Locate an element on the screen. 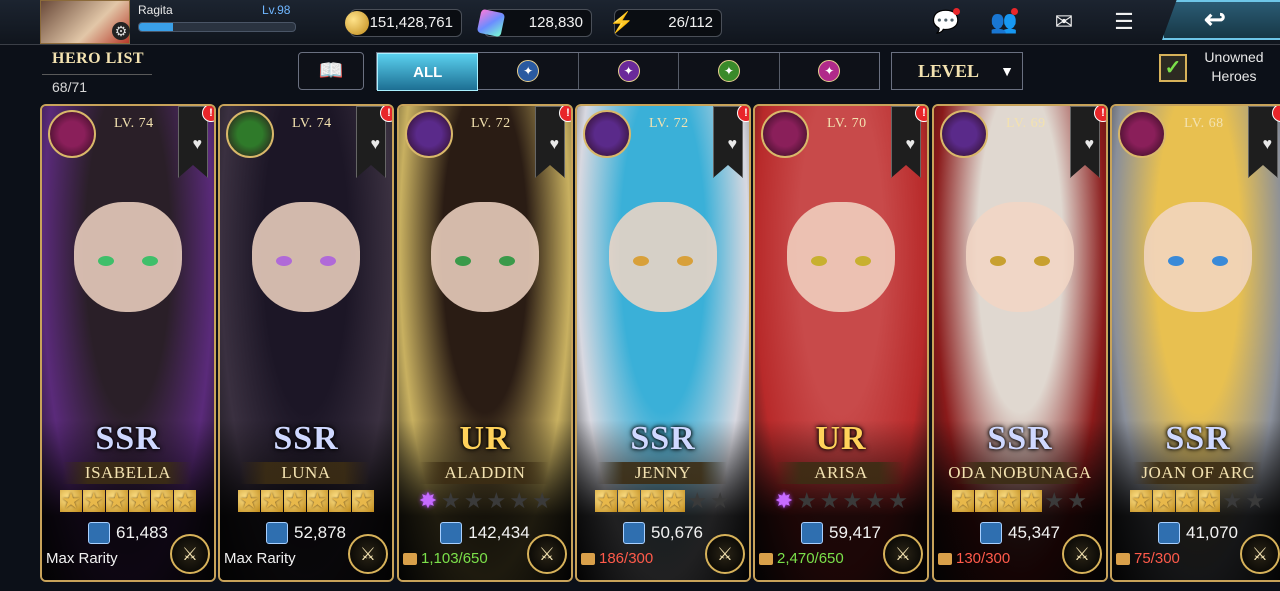 The height and width of the screenshot is (591, 1280). power-value: 142,434 is located at coordinates (499, 532).